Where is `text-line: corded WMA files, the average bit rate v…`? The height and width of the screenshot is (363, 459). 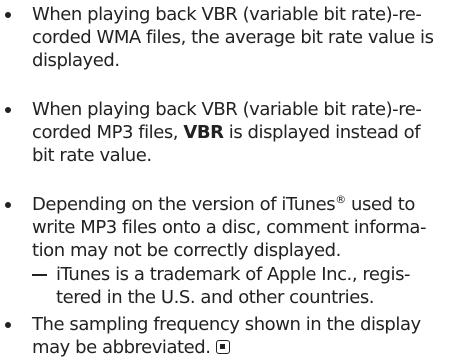
text-line: corded WMA files, the average bit rate v… is located at coordinates (233, 37).